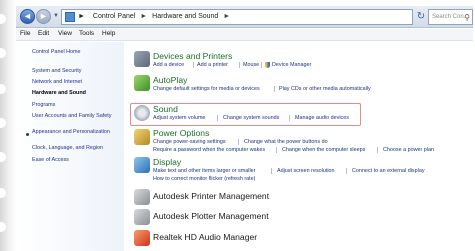 The width and height of the screenshot is (475, 251). I want to click on menu-bar: File Edit View Tools Help, so click(244, 35).